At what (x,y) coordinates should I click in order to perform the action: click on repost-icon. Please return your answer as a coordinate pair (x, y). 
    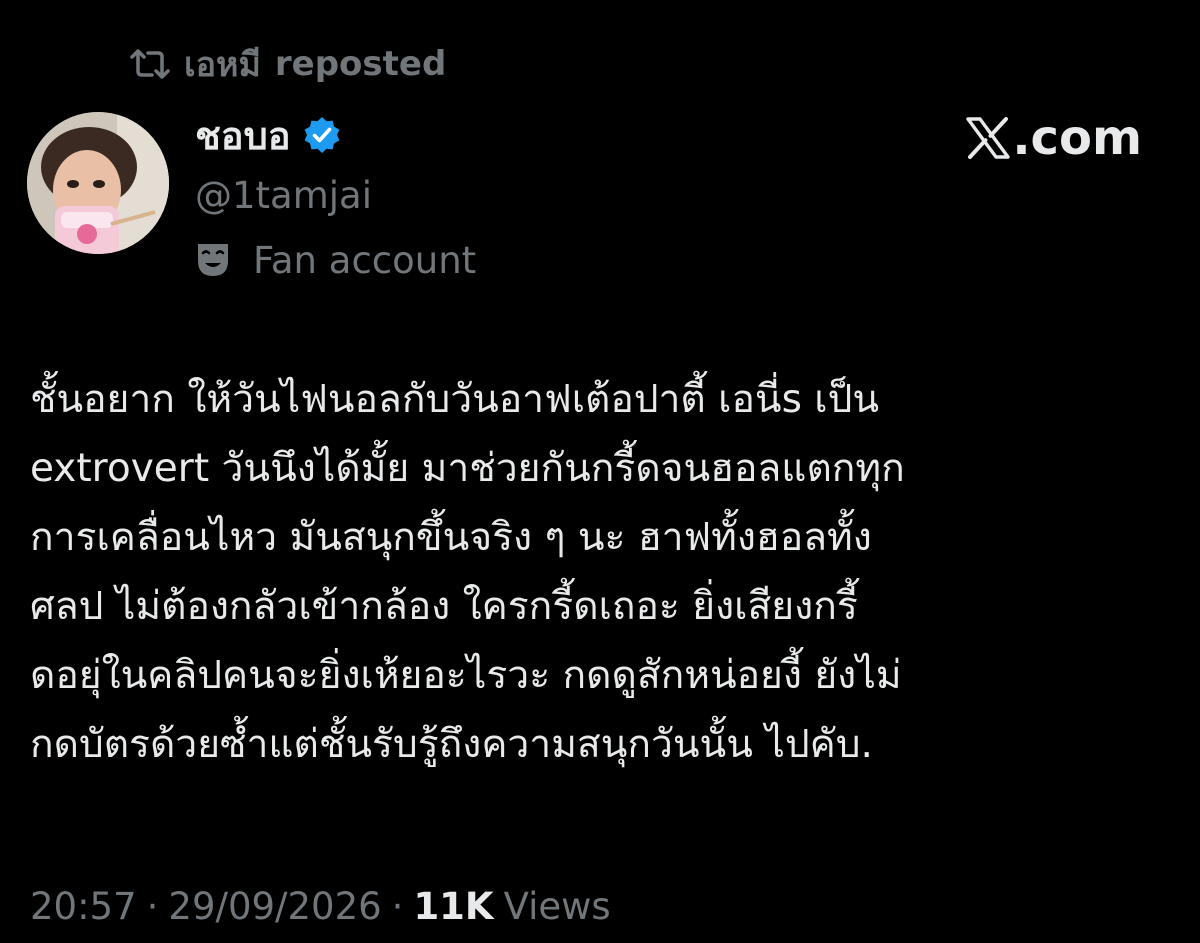
    Looking at the image, I should click on (150, 64).